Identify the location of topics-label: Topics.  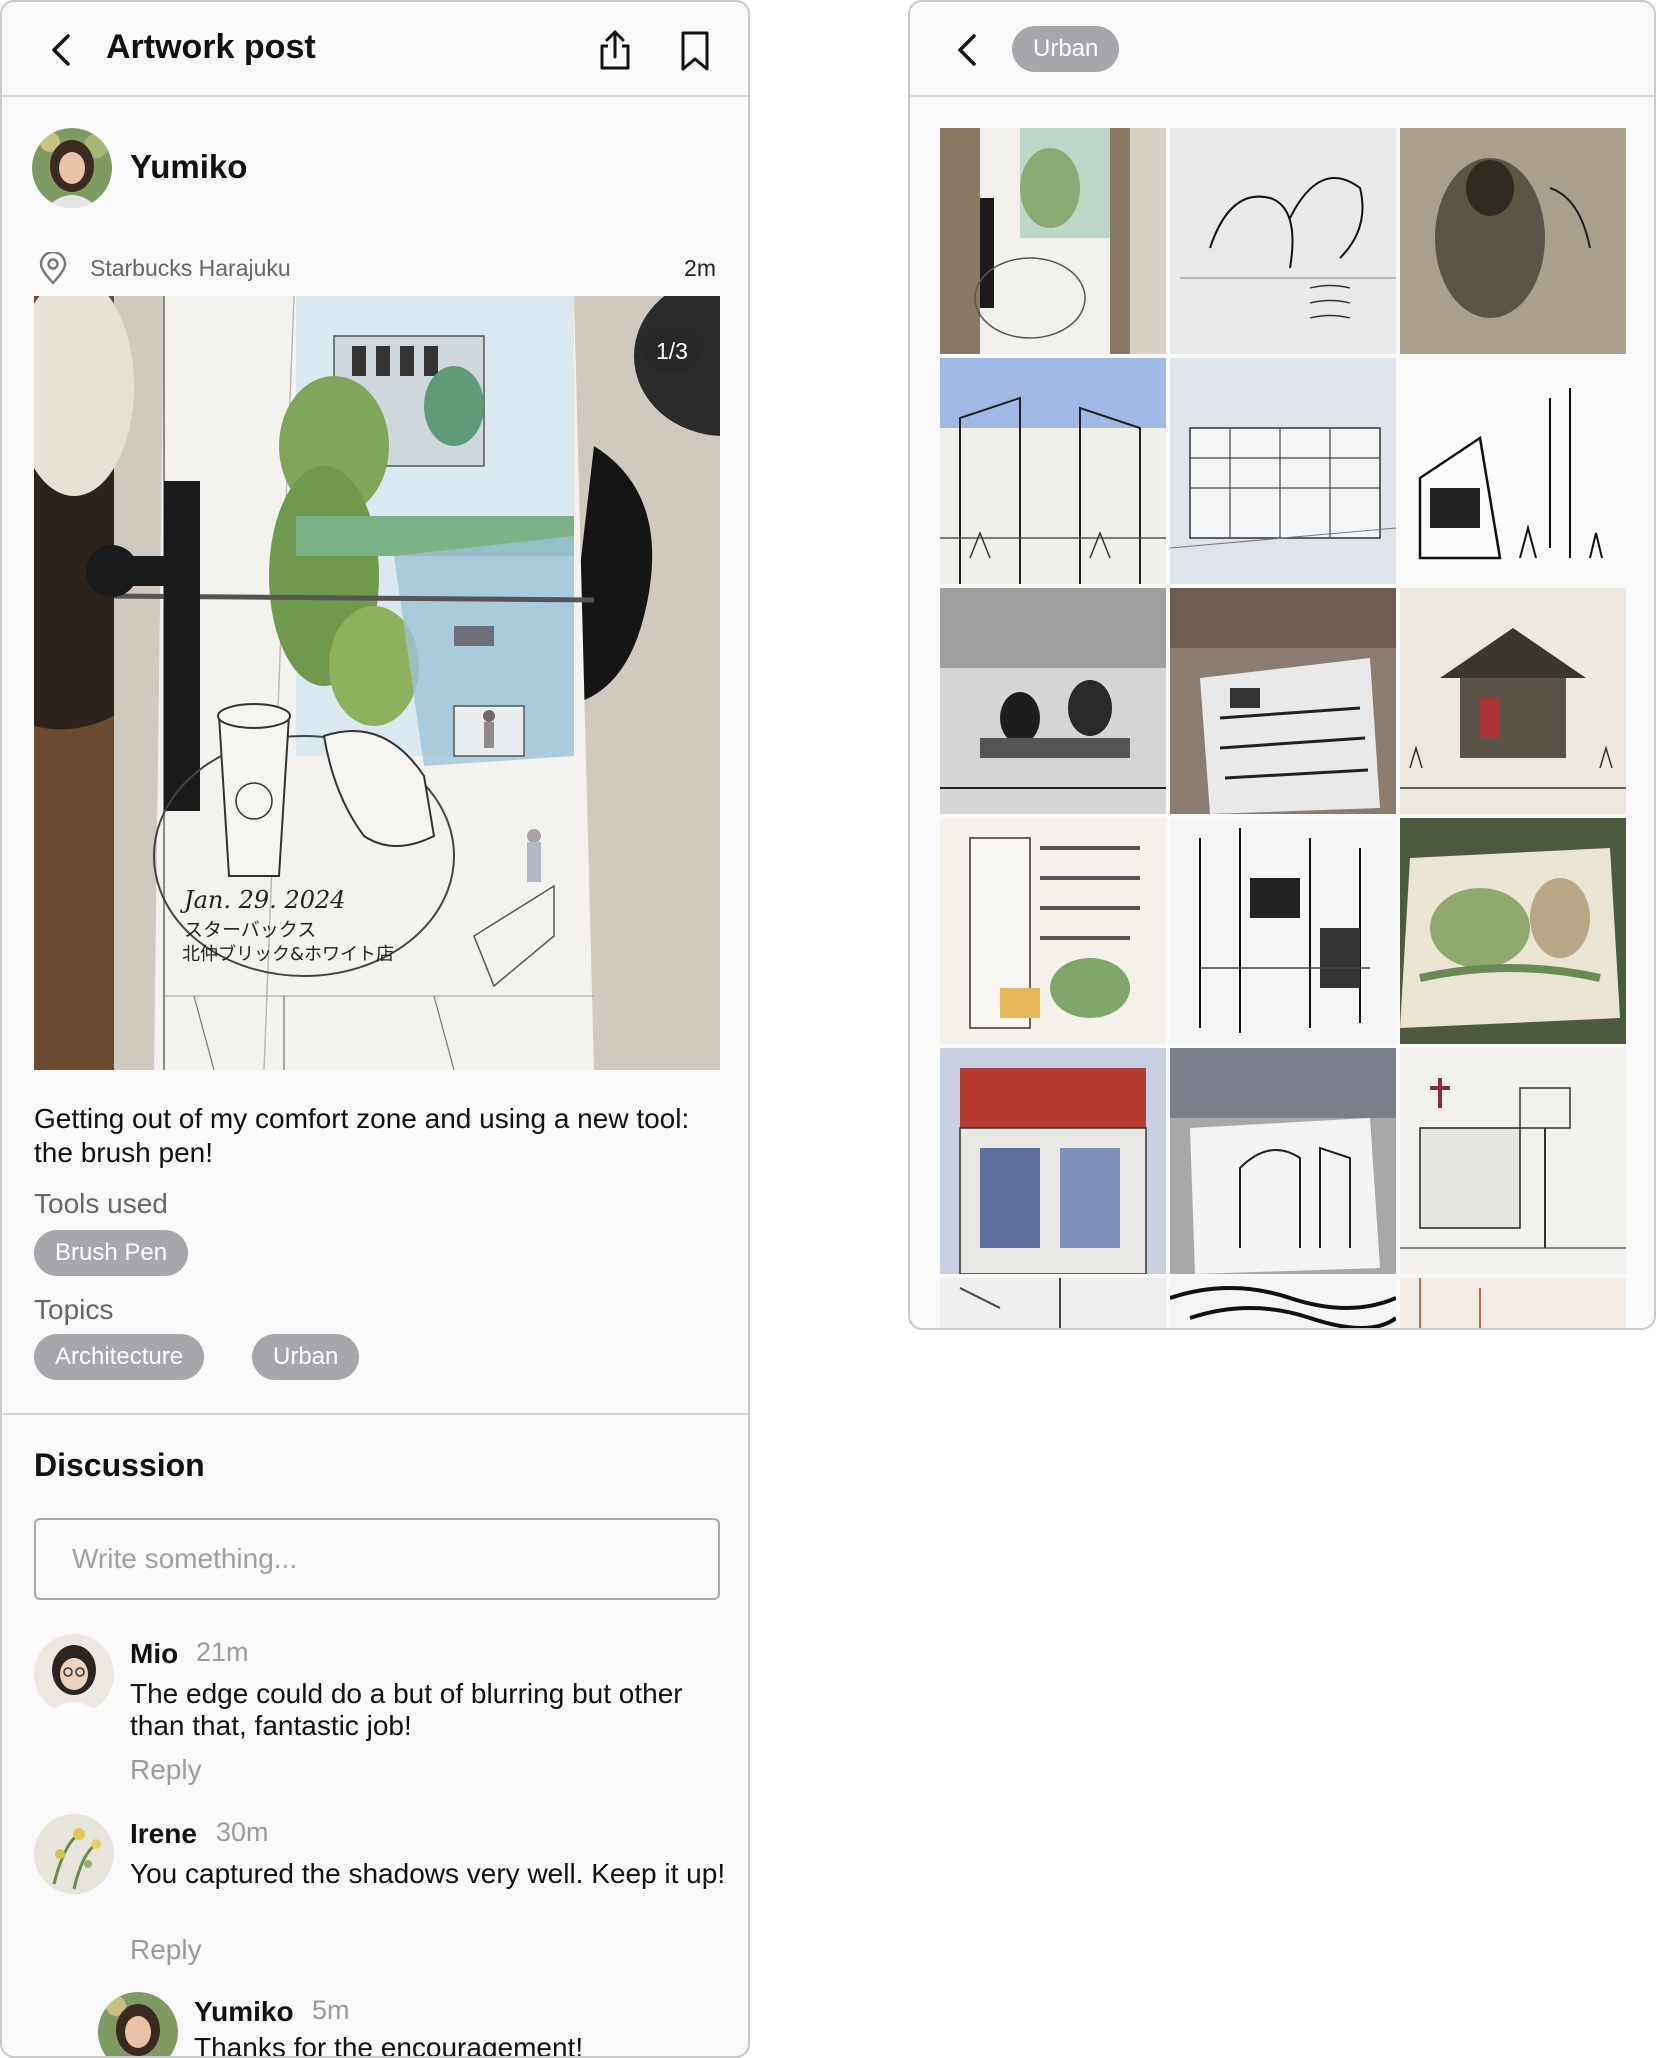
(74, 1309).